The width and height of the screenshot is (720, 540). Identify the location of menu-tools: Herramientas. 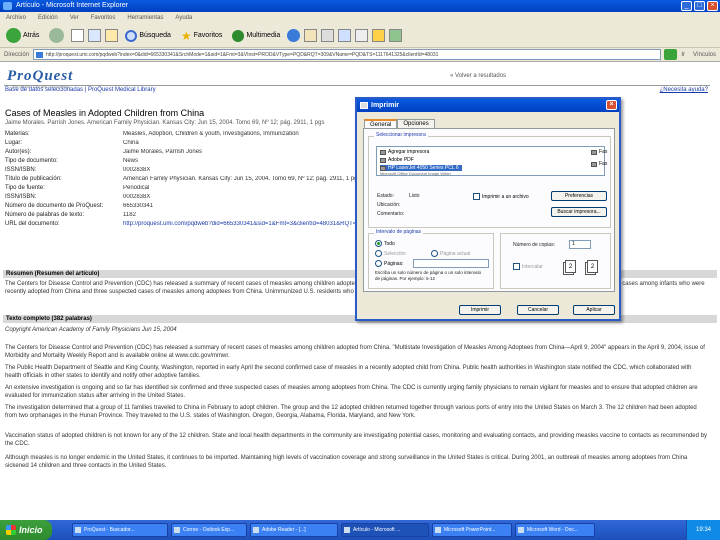
(145, 18).